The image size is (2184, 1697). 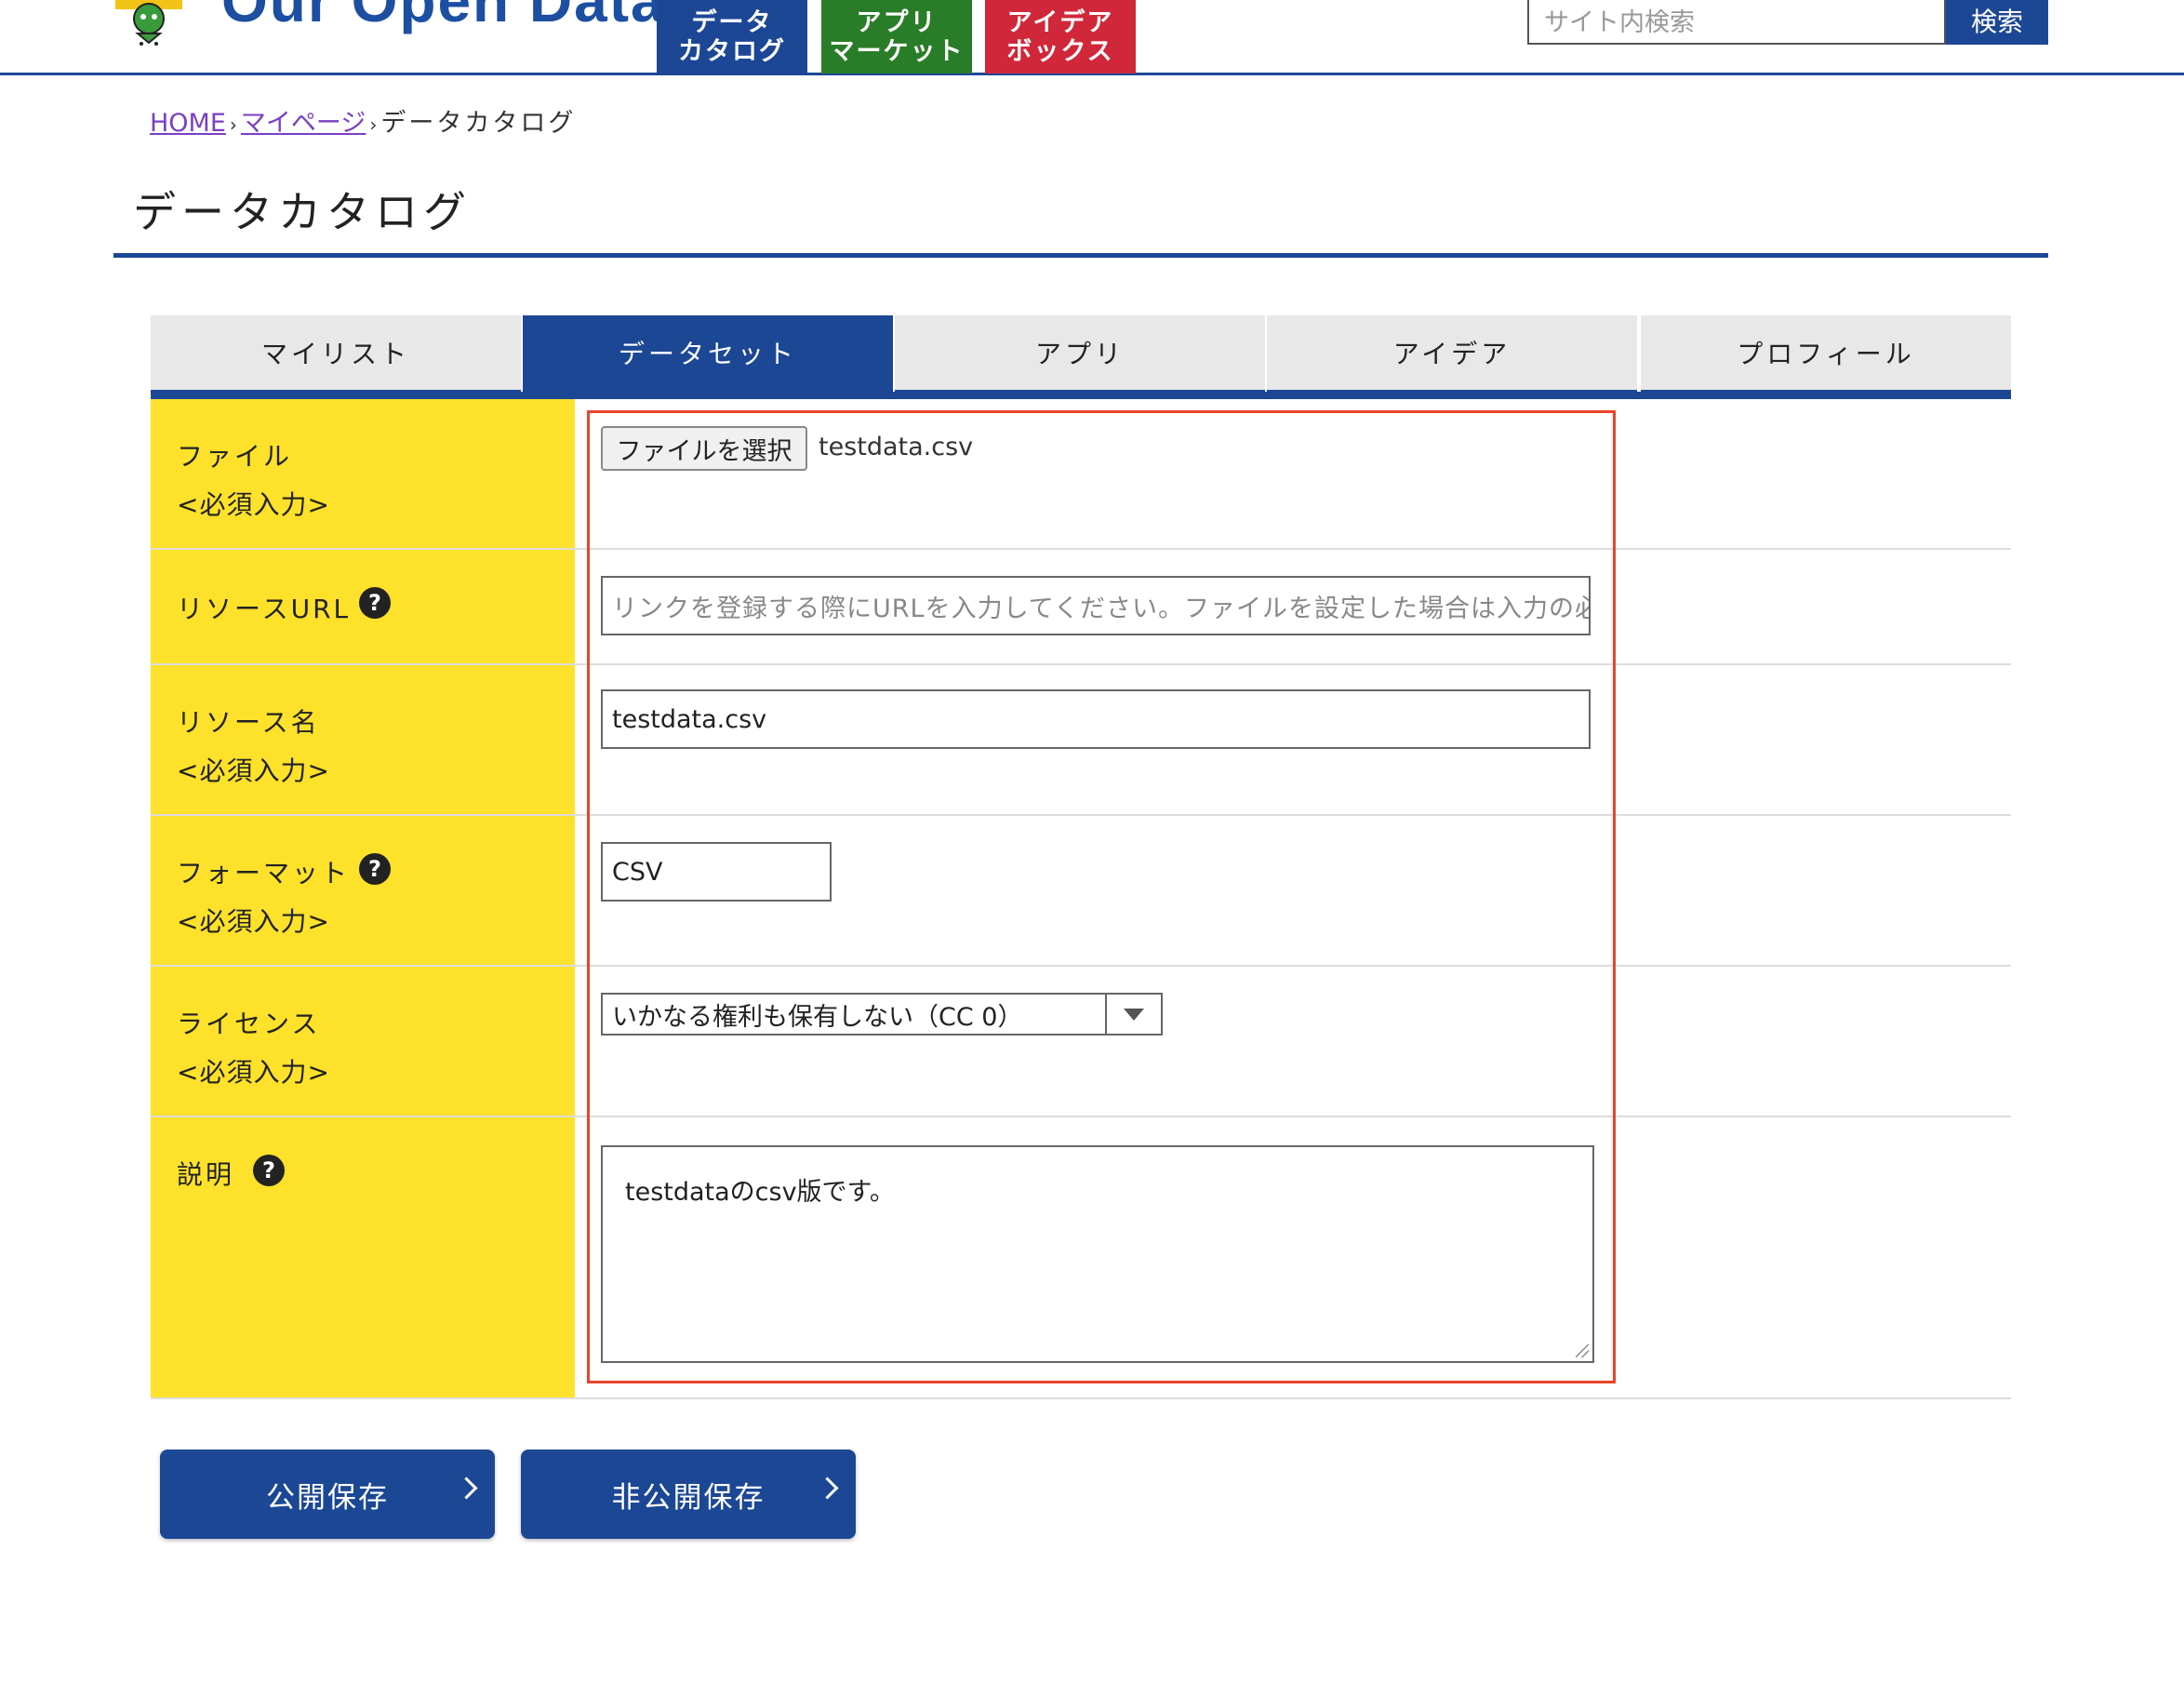 I want to click on public-save-button: 公開保存, so click(x=327, y=1494).